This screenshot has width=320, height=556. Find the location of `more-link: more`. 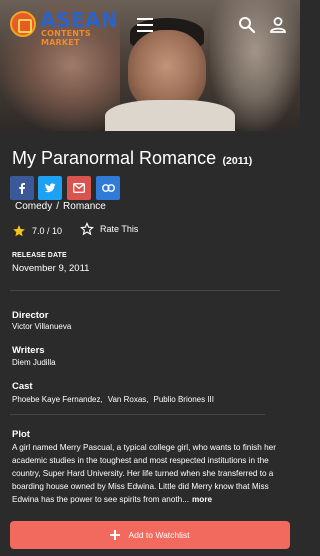

more-link: more is located at coordinates (202, 499).